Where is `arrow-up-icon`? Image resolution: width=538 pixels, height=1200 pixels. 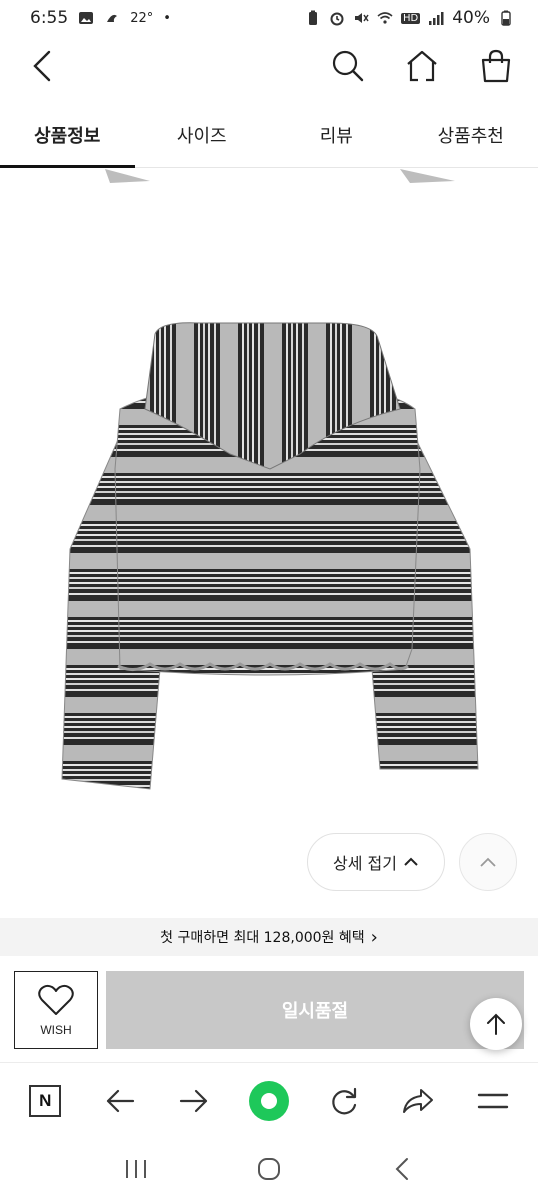
arrow-up-icon is located at coordinates (496, 1024).